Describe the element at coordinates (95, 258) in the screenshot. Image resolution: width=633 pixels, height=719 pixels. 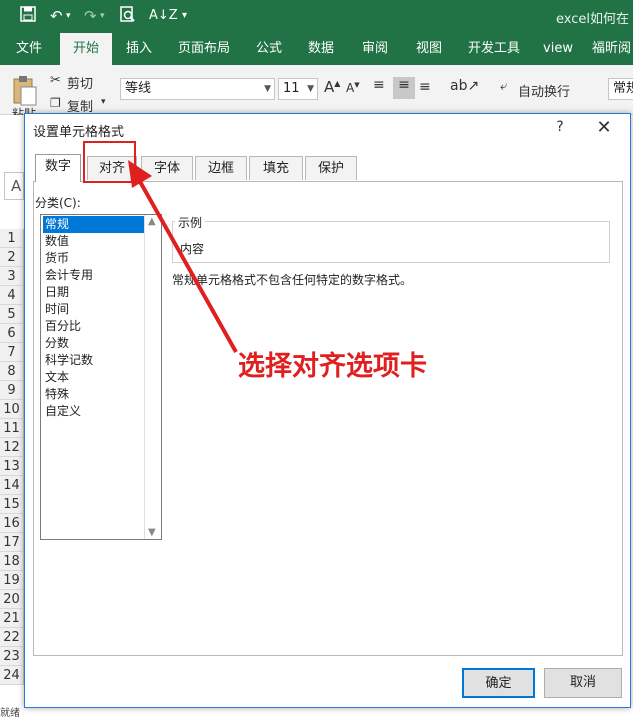
I see `category-item-currency: 货币` at that location.